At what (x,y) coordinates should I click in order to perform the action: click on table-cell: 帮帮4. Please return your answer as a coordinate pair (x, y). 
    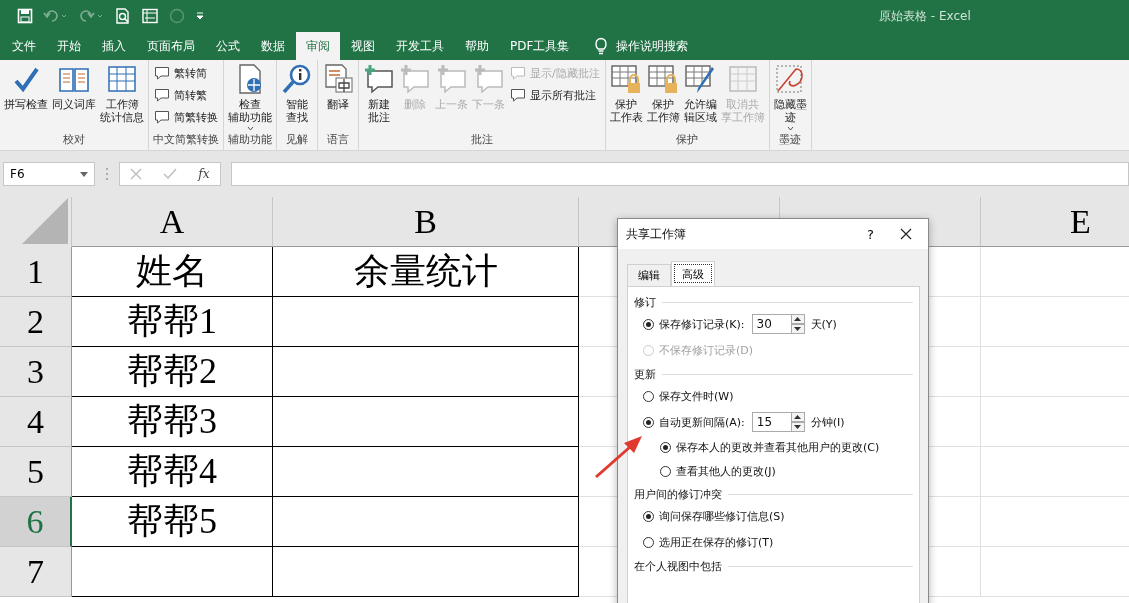
    Looking at the image, I should click on (172, 472).